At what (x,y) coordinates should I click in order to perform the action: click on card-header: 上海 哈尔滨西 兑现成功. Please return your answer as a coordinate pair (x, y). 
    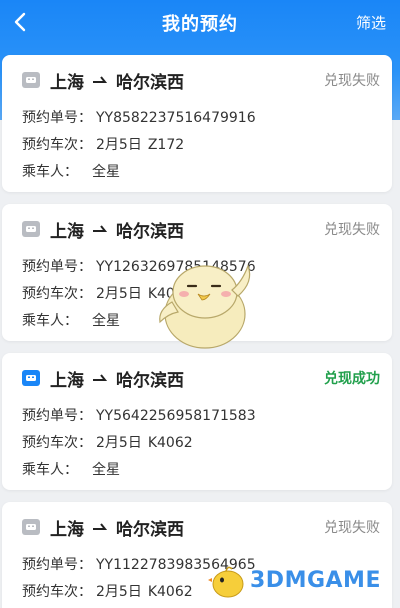
    Looking at the image, I should click on (201, 378).